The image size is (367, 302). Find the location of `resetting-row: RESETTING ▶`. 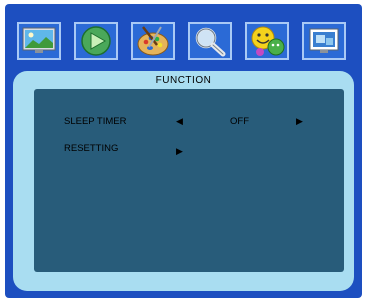

resetting-row: RESETTING ▶ is located at coordinates (189, 150).